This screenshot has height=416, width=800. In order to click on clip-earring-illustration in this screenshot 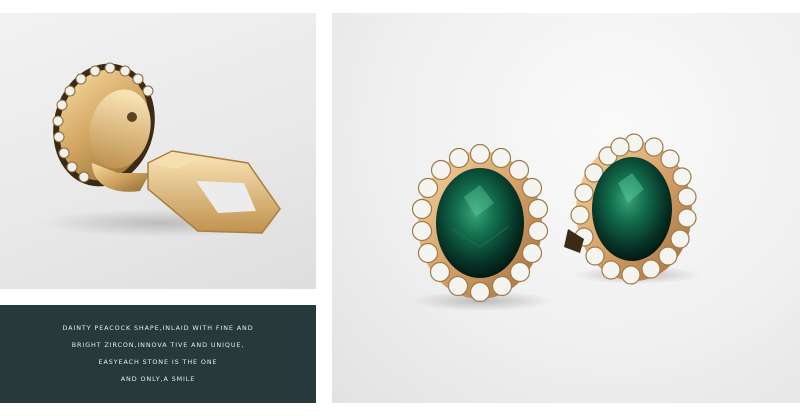, I will do `click(160, 149)`.